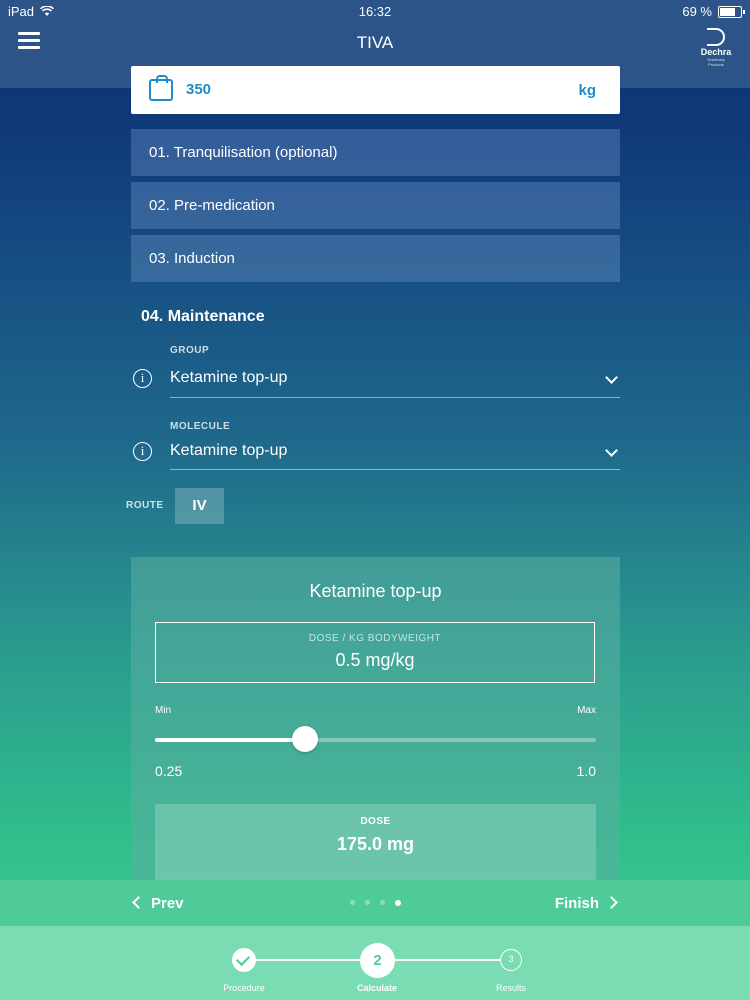  What do you see at coordinates (230, 740) in the screenshot?
I see `slider-fill` at bounding box center [230, 740].